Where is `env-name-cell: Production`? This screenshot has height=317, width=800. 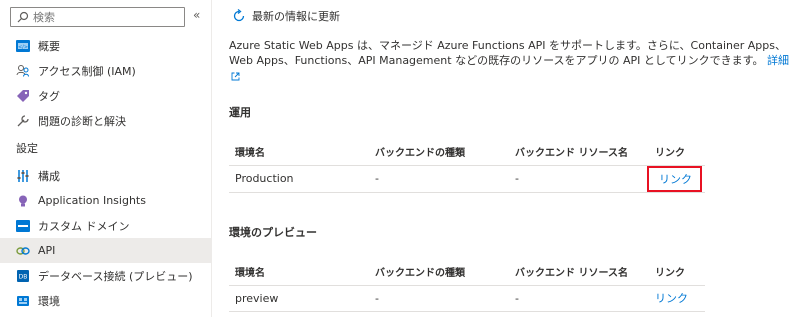 env-name-cell: Production is located at coordinates (299, 179).